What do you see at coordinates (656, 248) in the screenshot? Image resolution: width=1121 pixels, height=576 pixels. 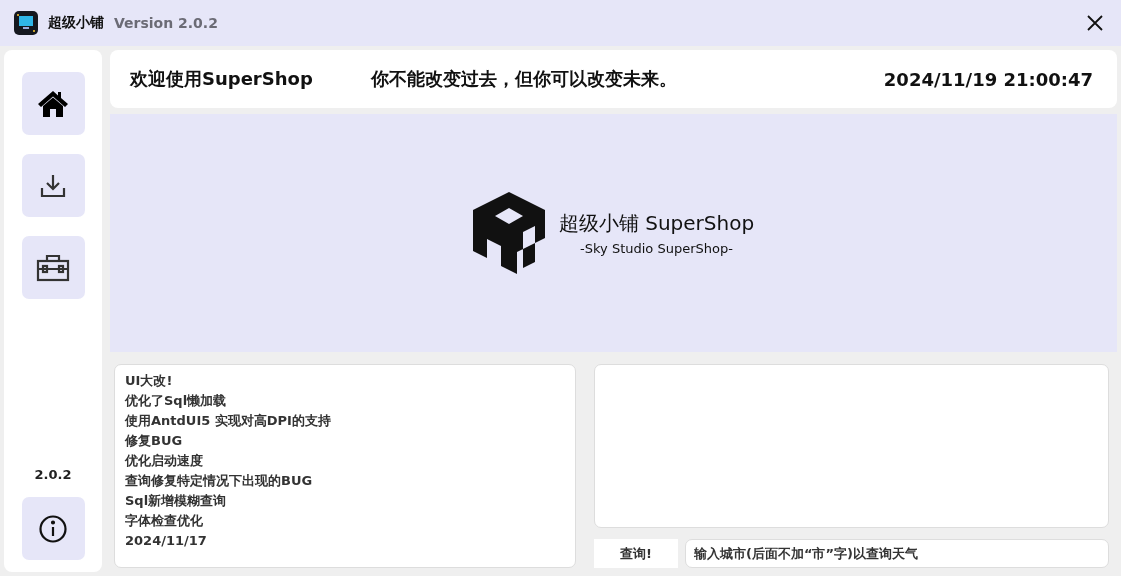 I see `banner-subtitle: -Sky Studio SuperShop-` at bounding box center [656, 248].